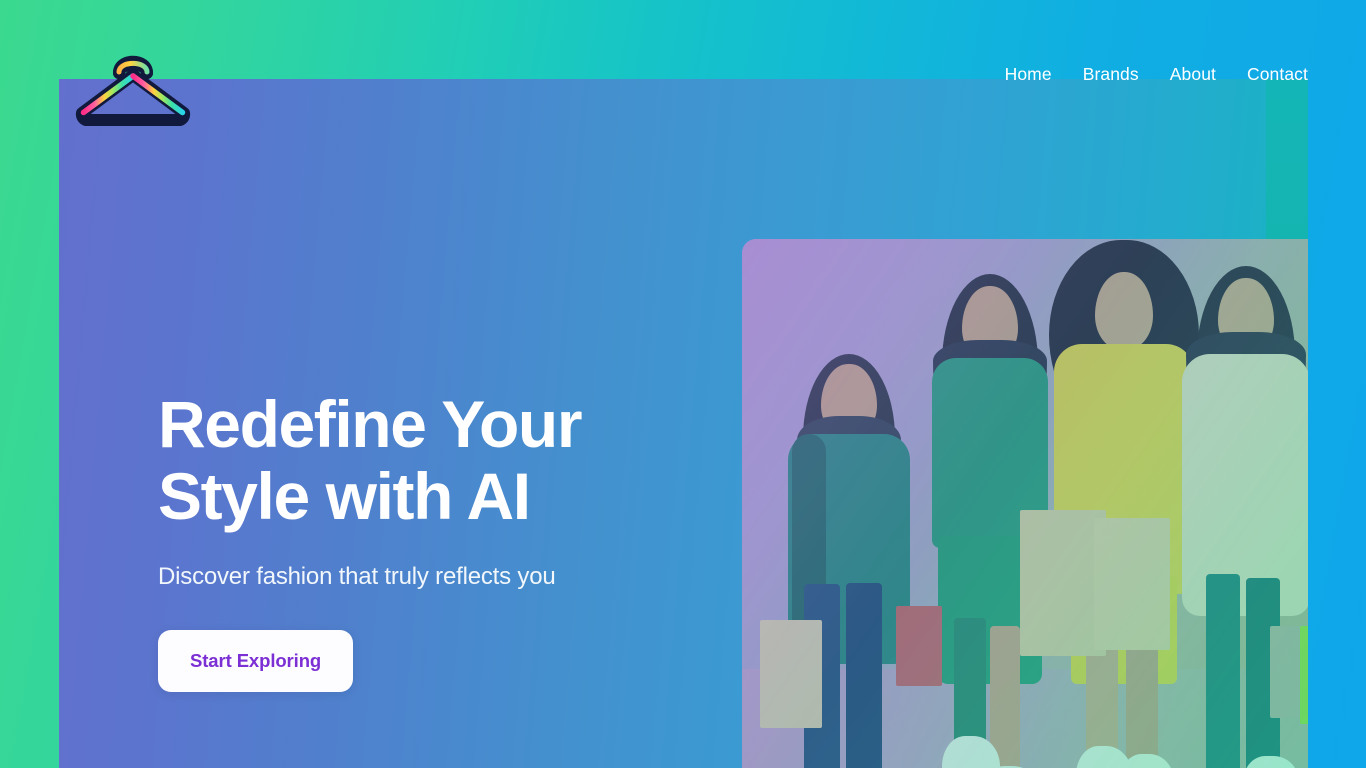 The height and width of the screenshot is (768, 1366). What do you see at coordinates (1111, 74) in the screenshot?
I see `nav-link-brands: Brands` at bounding box center [1111, 74].